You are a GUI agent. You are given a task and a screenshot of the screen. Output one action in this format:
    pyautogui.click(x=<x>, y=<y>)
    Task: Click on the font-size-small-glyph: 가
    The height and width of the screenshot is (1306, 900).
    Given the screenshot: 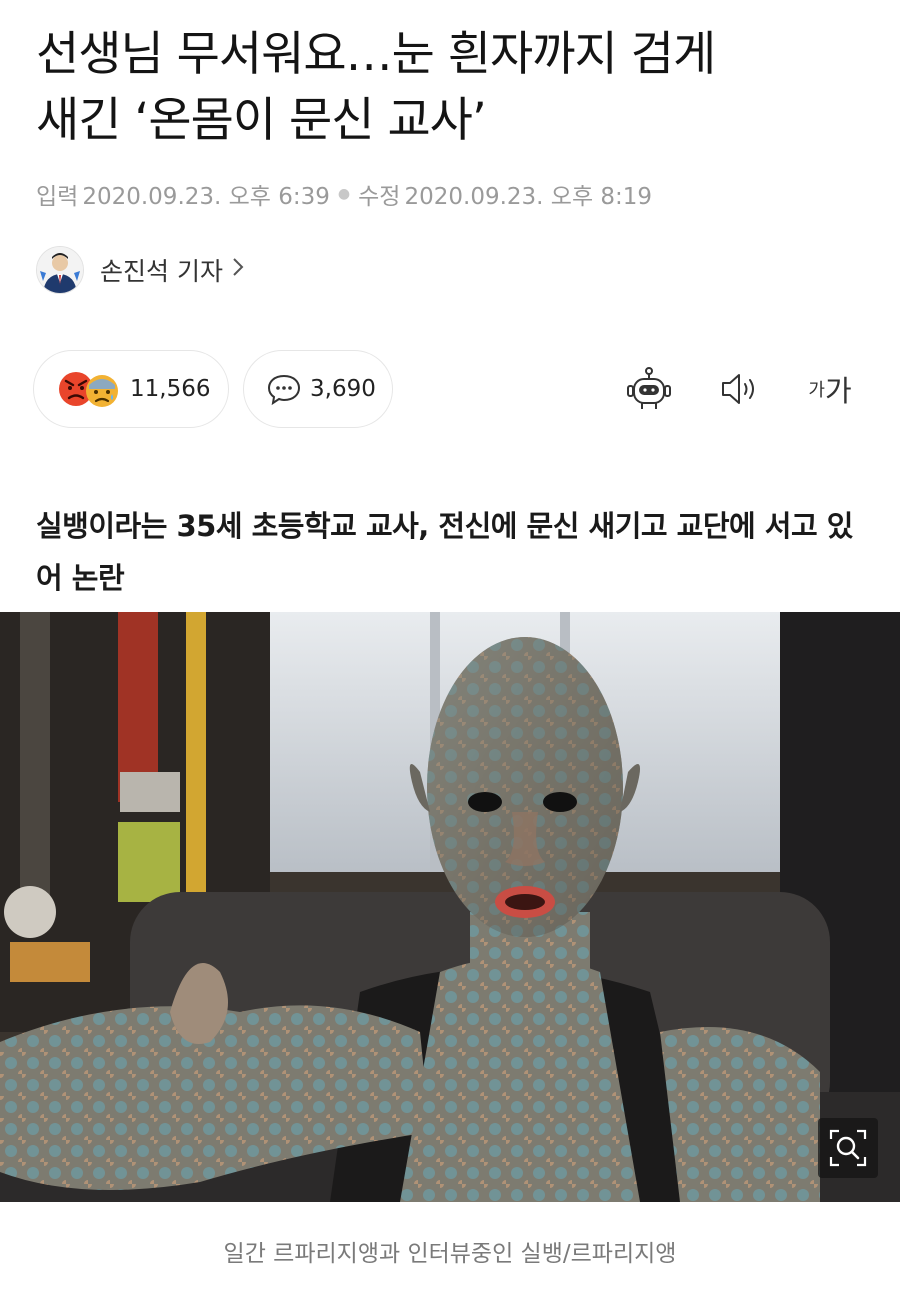 What is the action you would take?
    pyautogui.click(x=816, y=390)
    